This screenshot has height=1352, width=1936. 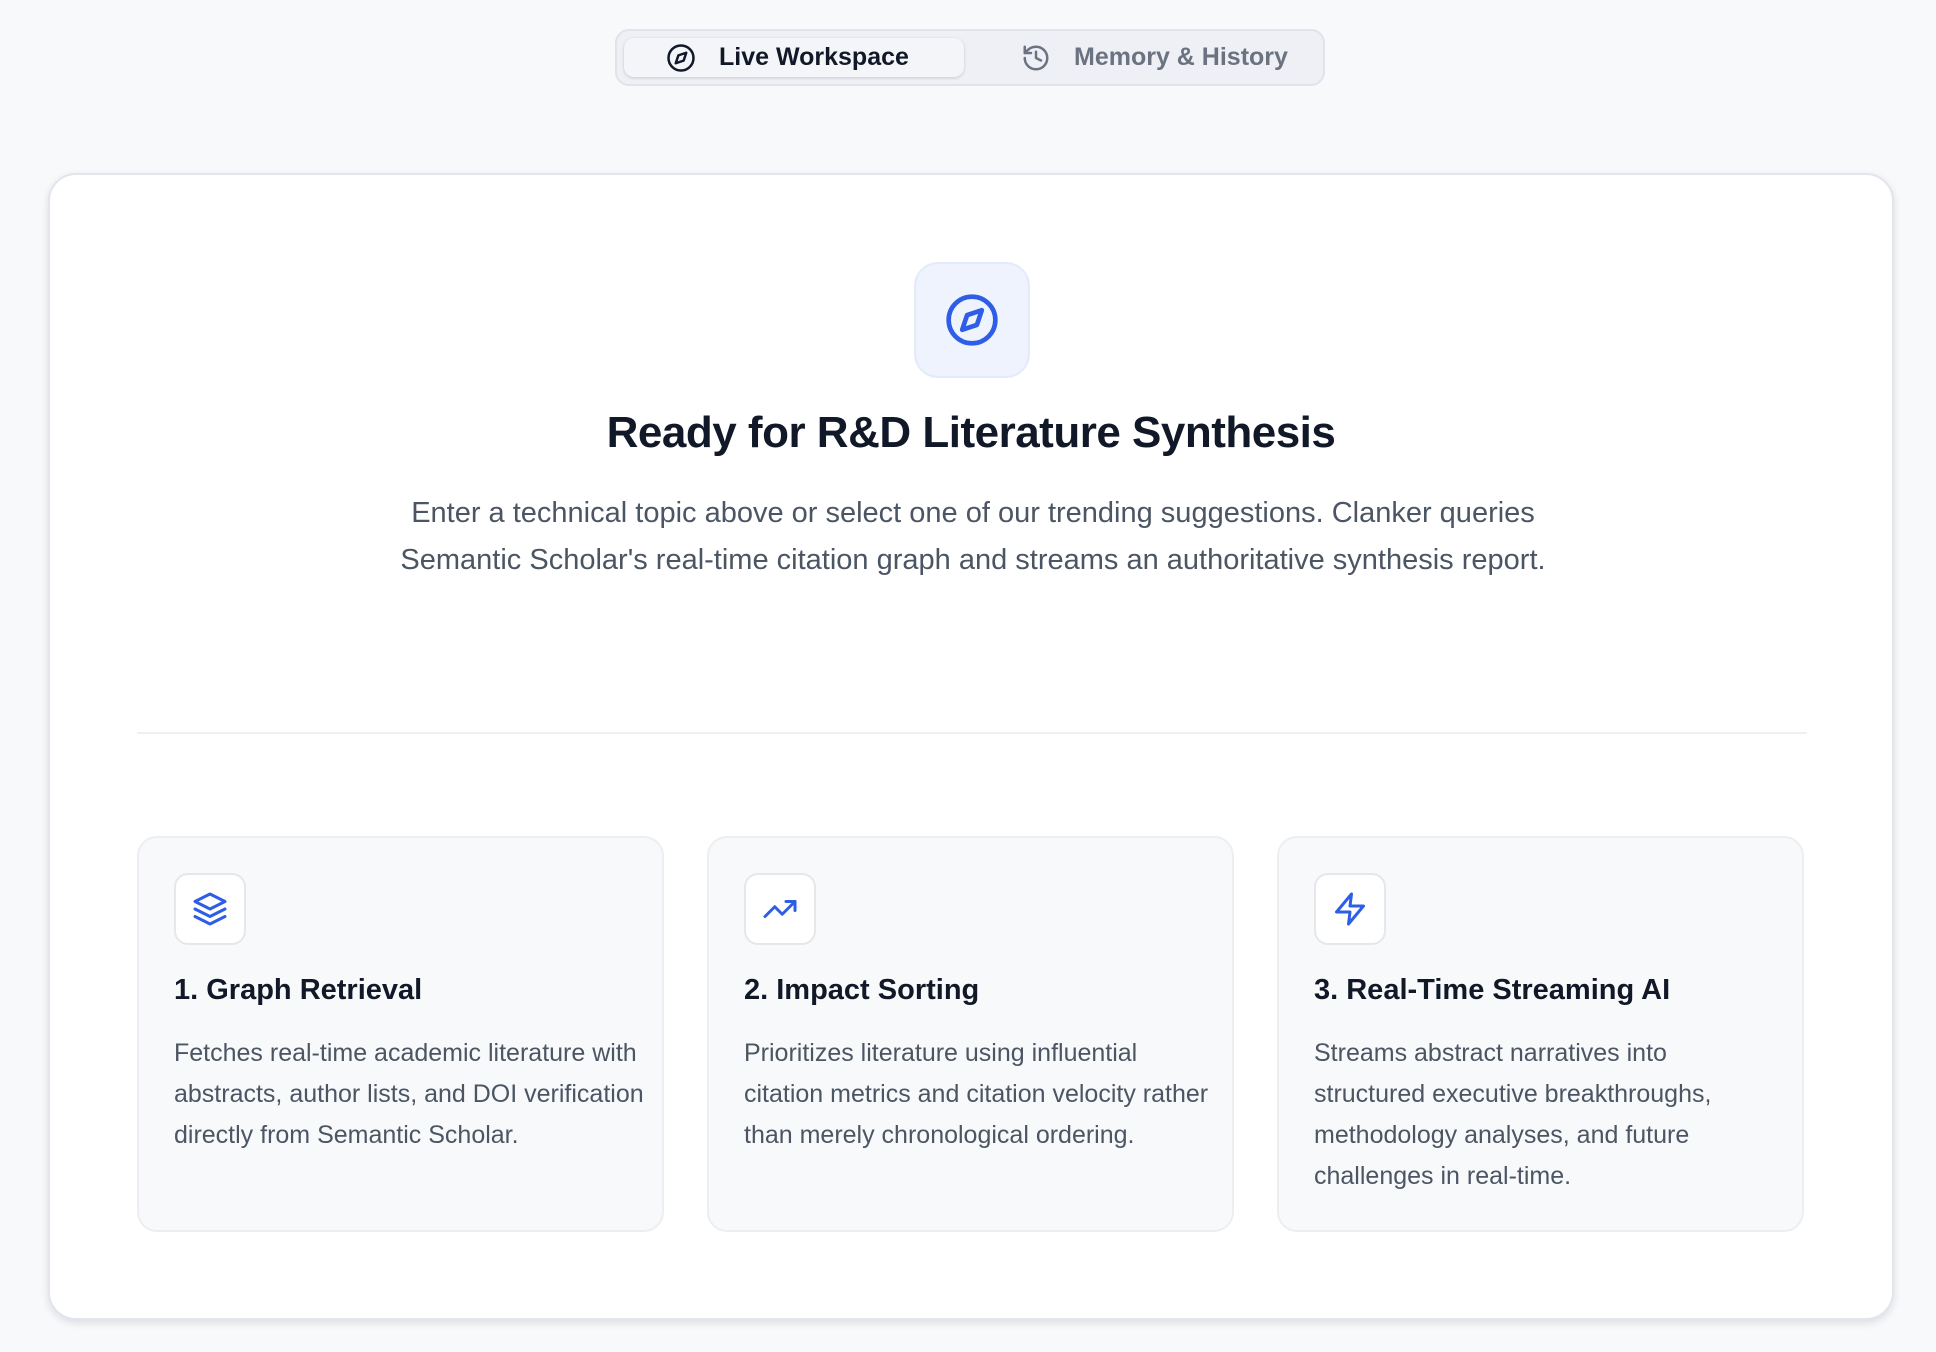 What do you see at coordinates (1492, 990) in the screenshot?
I see `feature-title: 3. Real-Time Streaming AI` at bounding box center [1492, 990].